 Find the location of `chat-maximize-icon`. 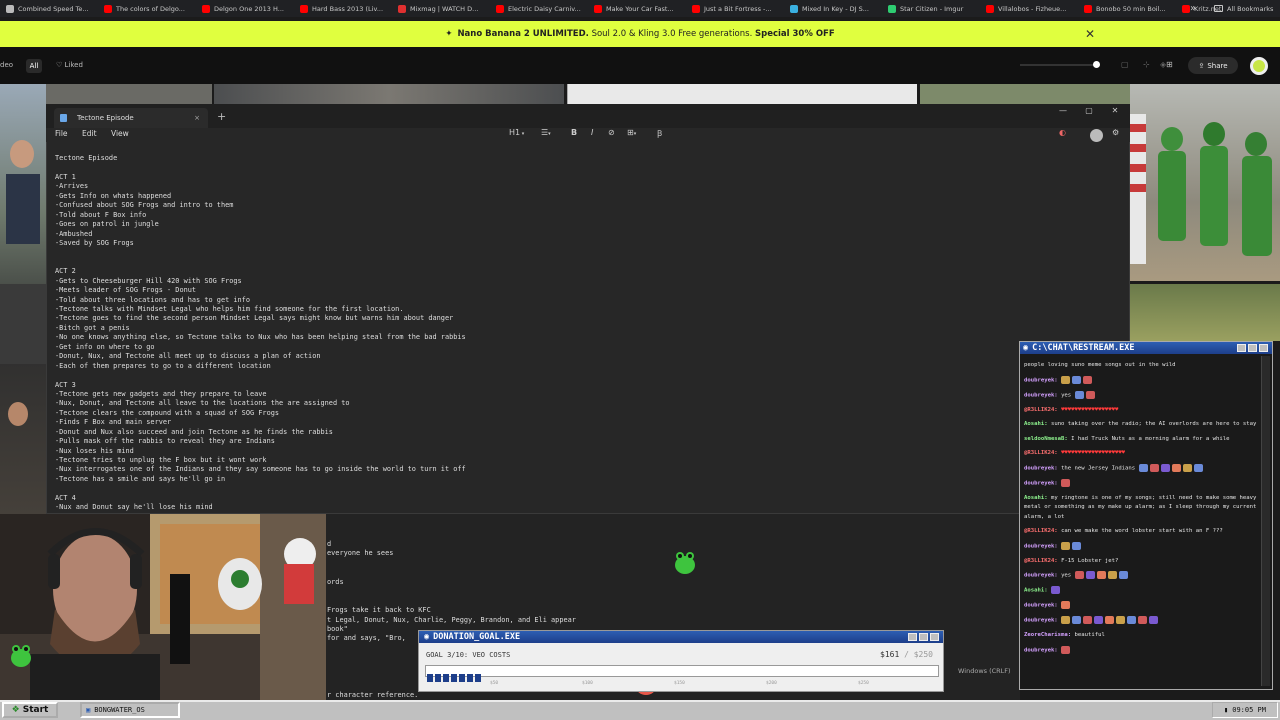

chat-maximize-icon is located at coordinates (1252, 348).